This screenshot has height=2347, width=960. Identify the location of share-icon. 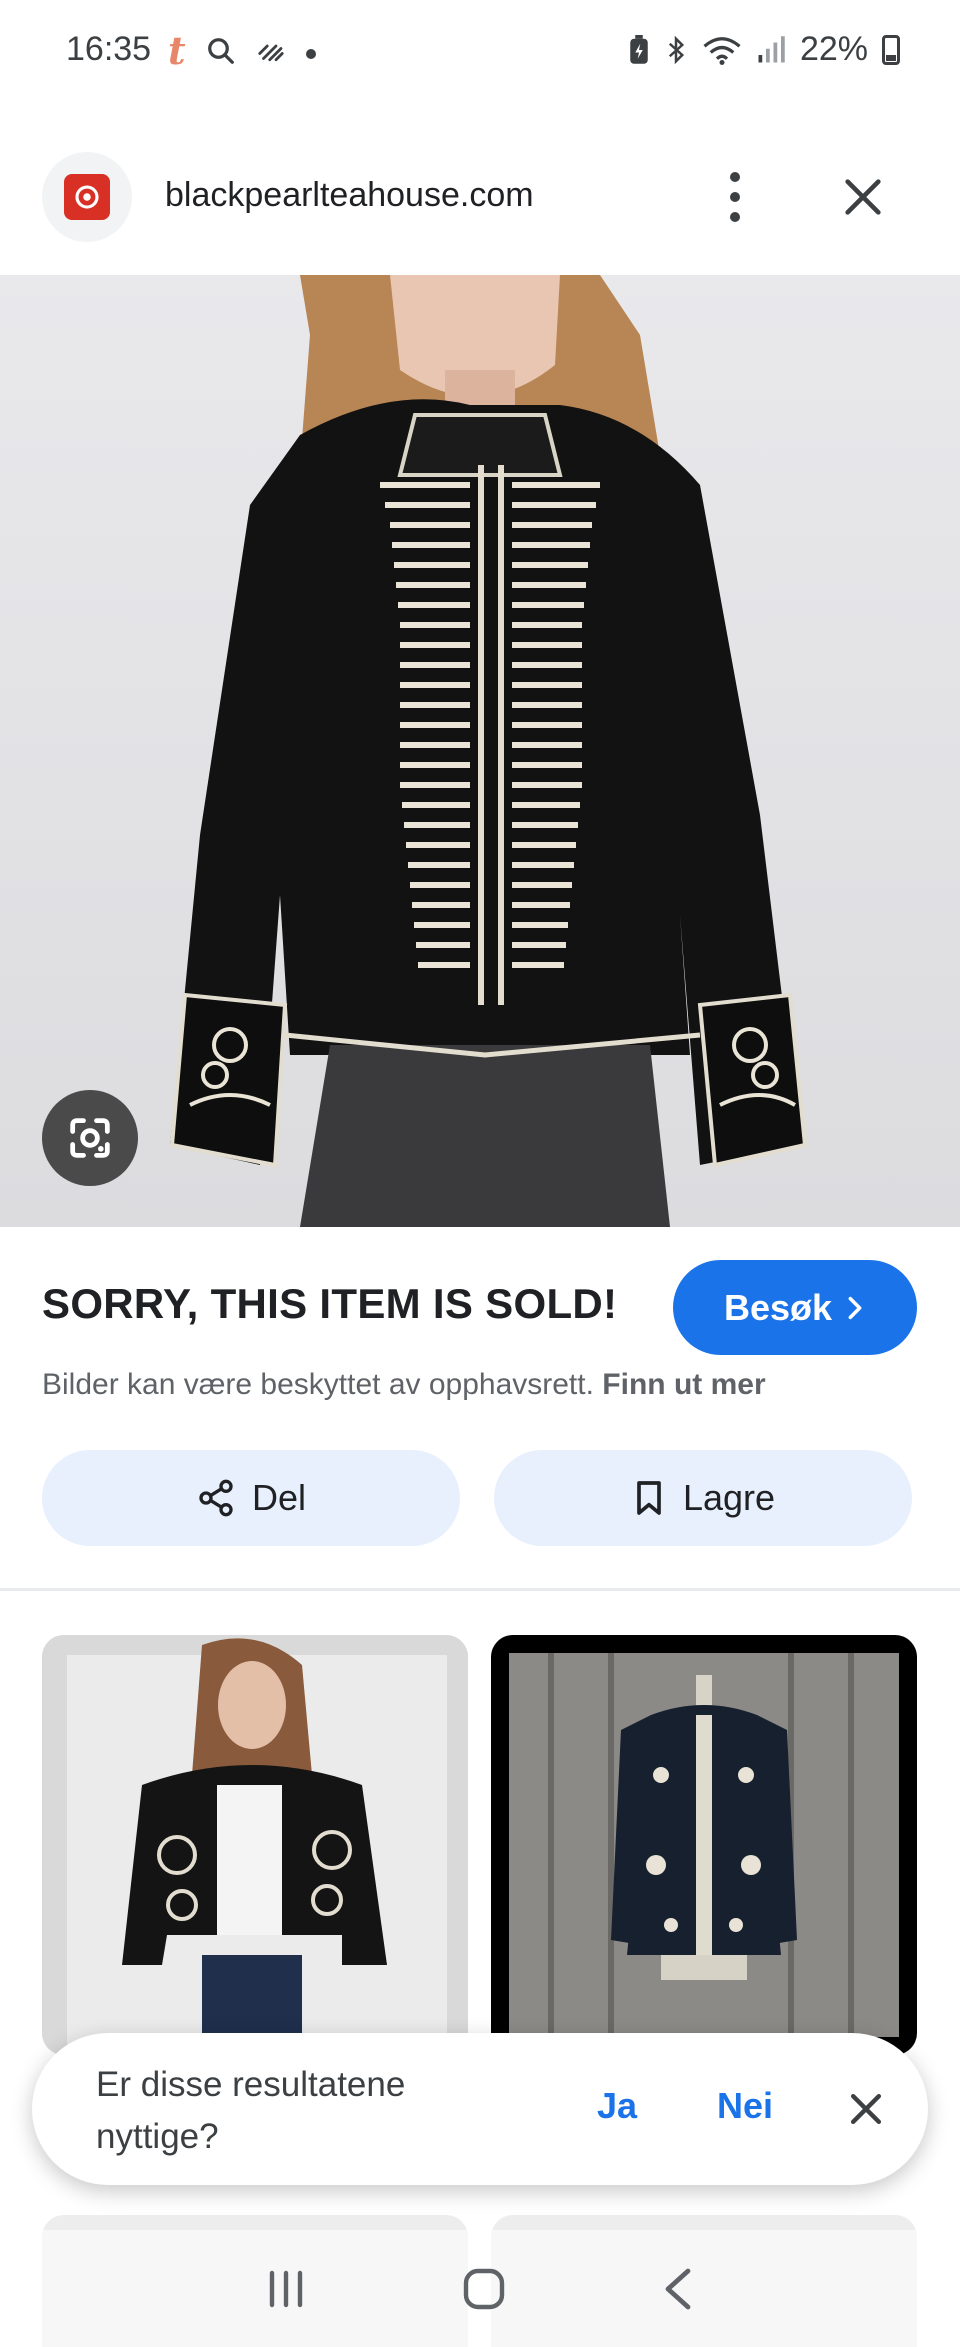
(216, 1498).